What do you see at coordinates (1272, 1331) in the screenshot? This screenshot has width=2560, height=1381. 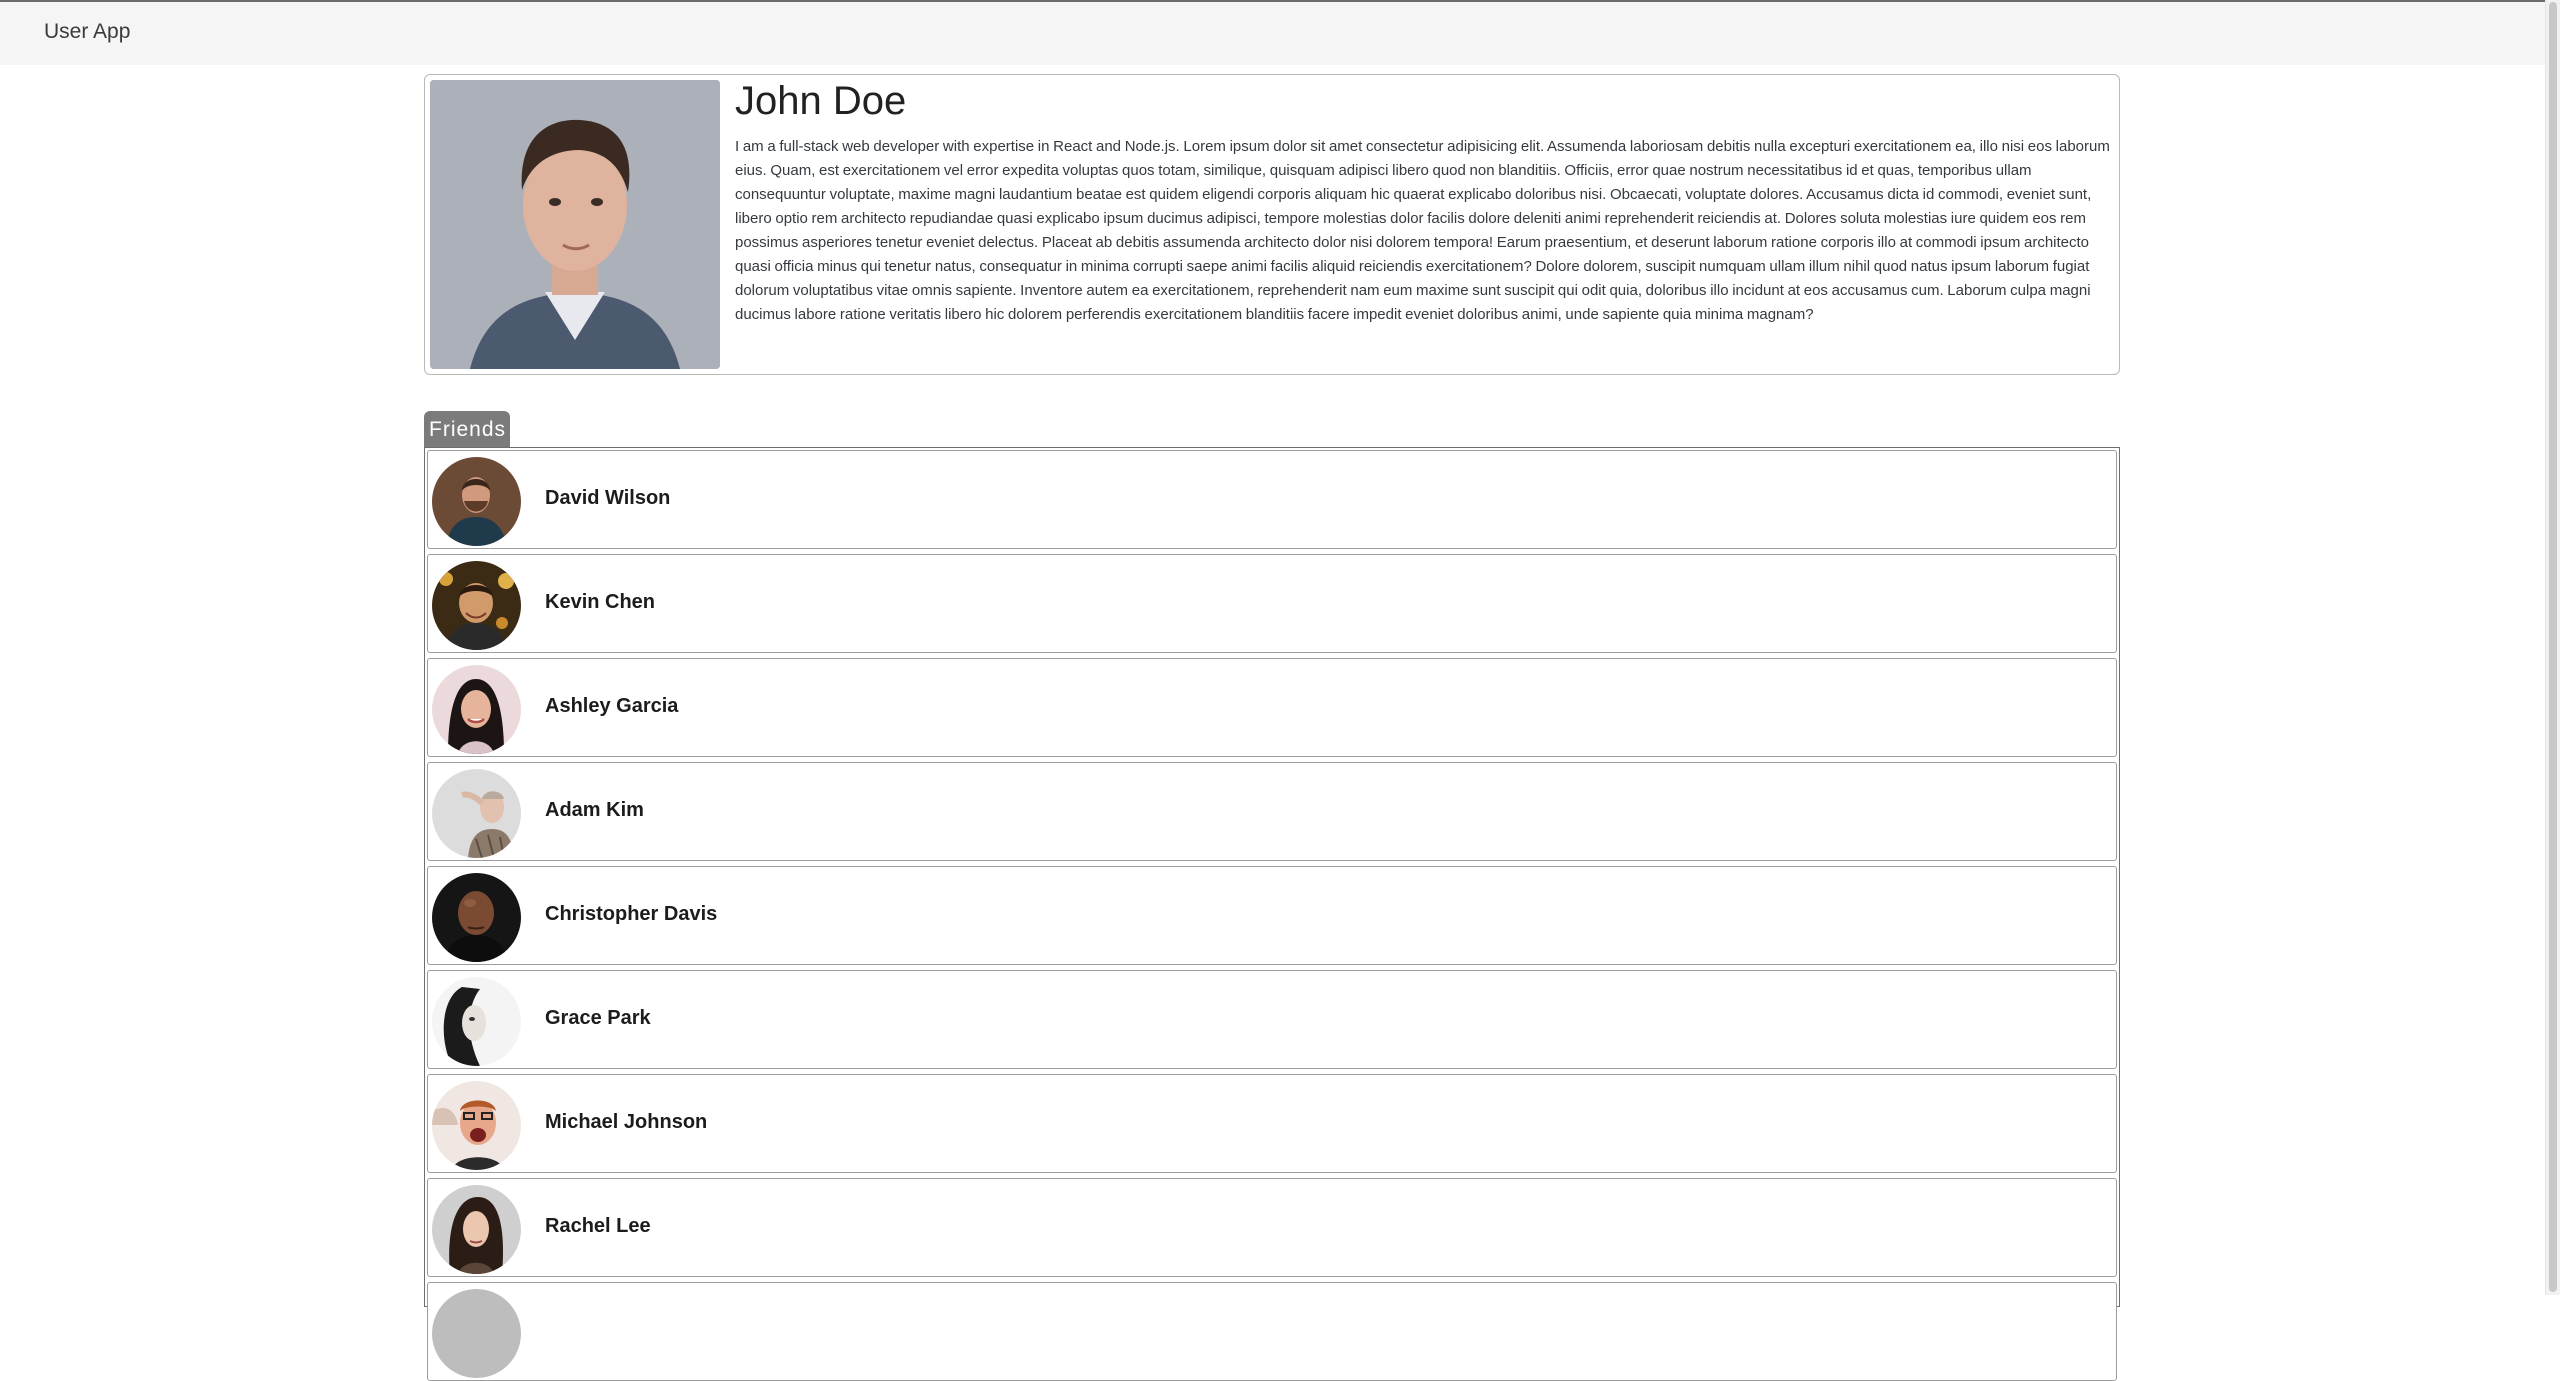 I see `friend-row-partial` at bounding box center [1272, 1331].